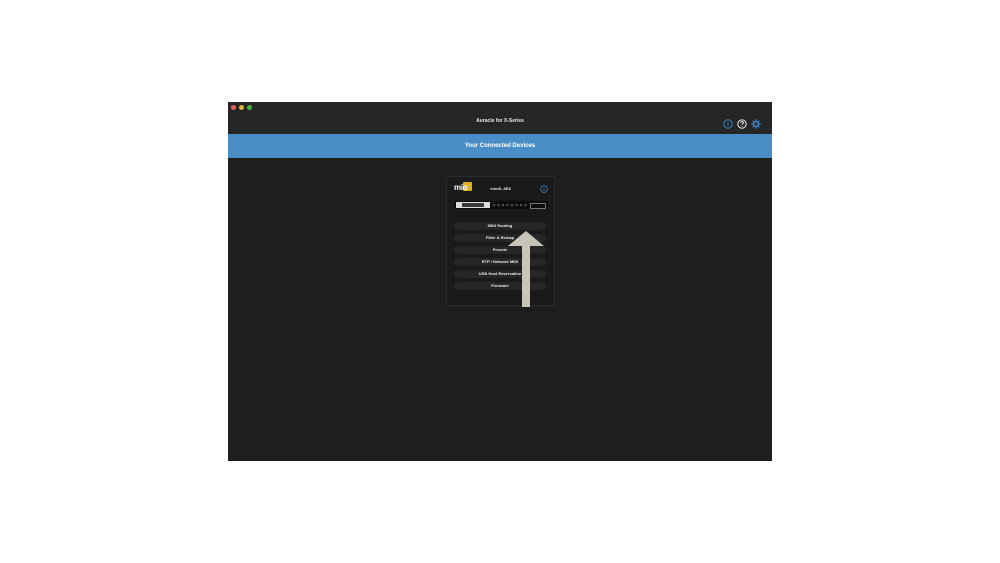 This screenshot has height=563, width=1000. I want to click on app-title: Auracle for X-Series, so click(500, 121).